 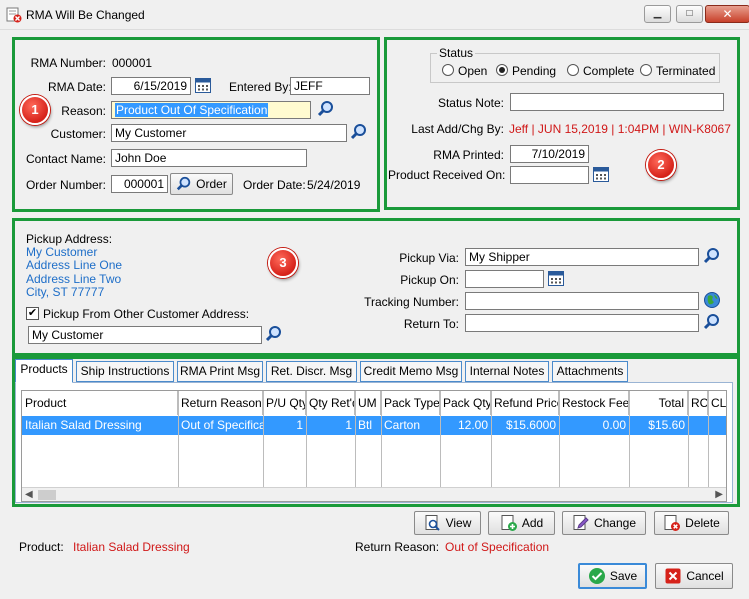 What do you see at coordinates (374, 494) in the screenshot?
I see `horizontal-scrollbar: ◀ ▶` at bounding box center [374, 494].